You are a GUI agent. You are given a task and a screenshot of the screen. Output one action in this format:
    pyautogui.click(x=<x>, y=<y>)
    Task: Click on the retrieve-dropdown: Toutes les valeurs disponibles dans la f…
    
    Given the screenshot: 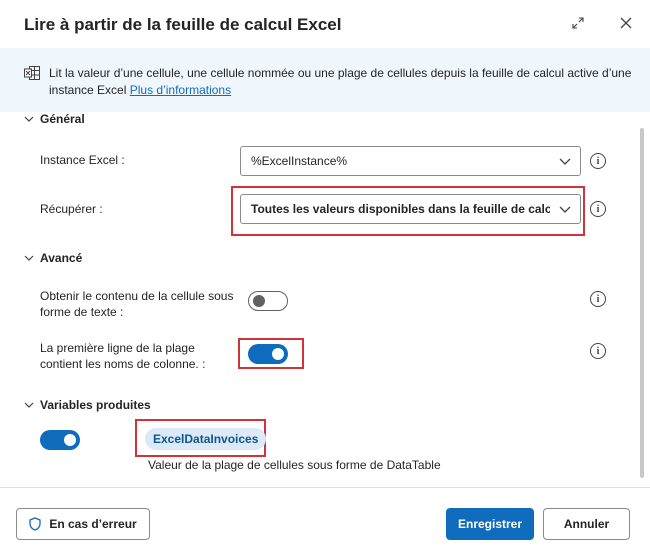 What is the action you would take?
    pyautogui.click(x=410, y=209)
    